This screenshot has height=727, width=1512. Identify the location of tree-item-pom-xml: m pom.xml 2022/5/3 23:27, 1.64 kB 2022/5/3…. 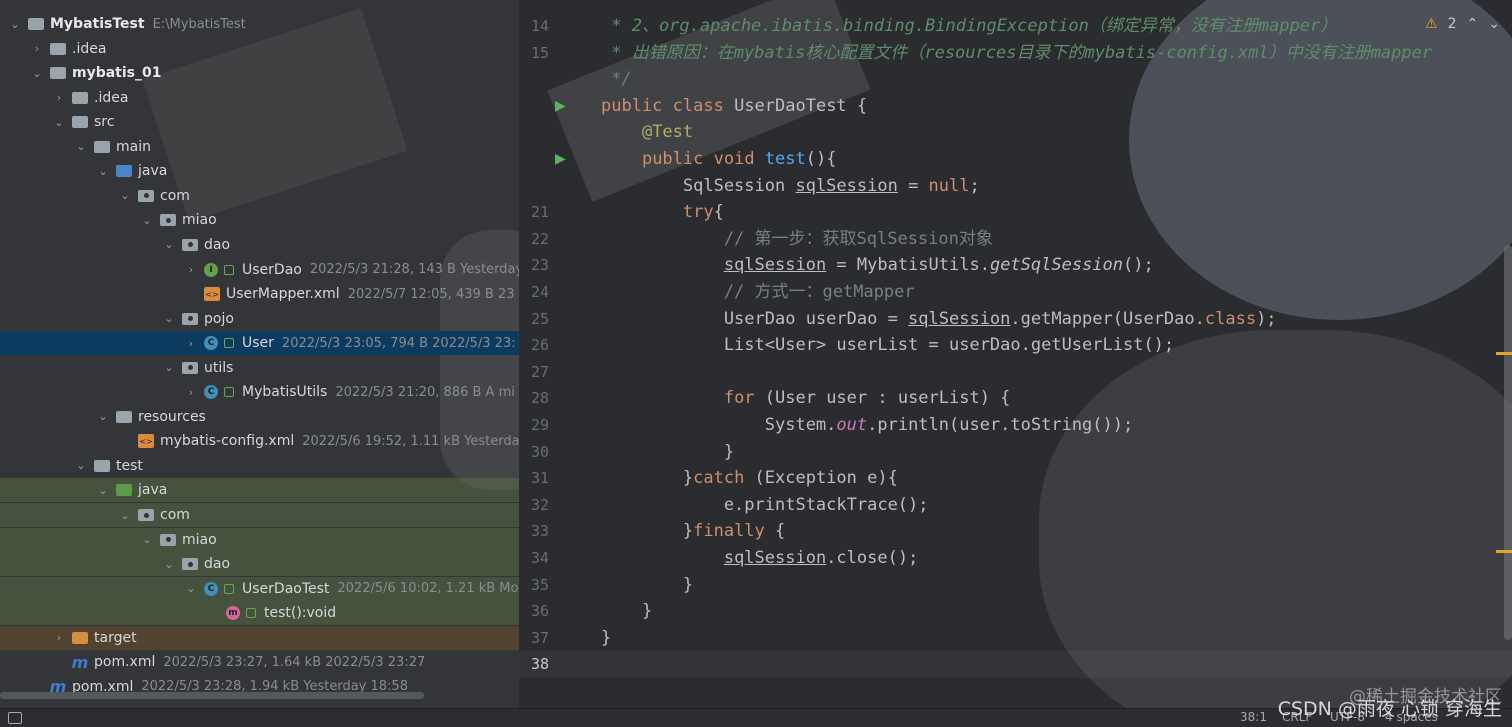
(259, 662).